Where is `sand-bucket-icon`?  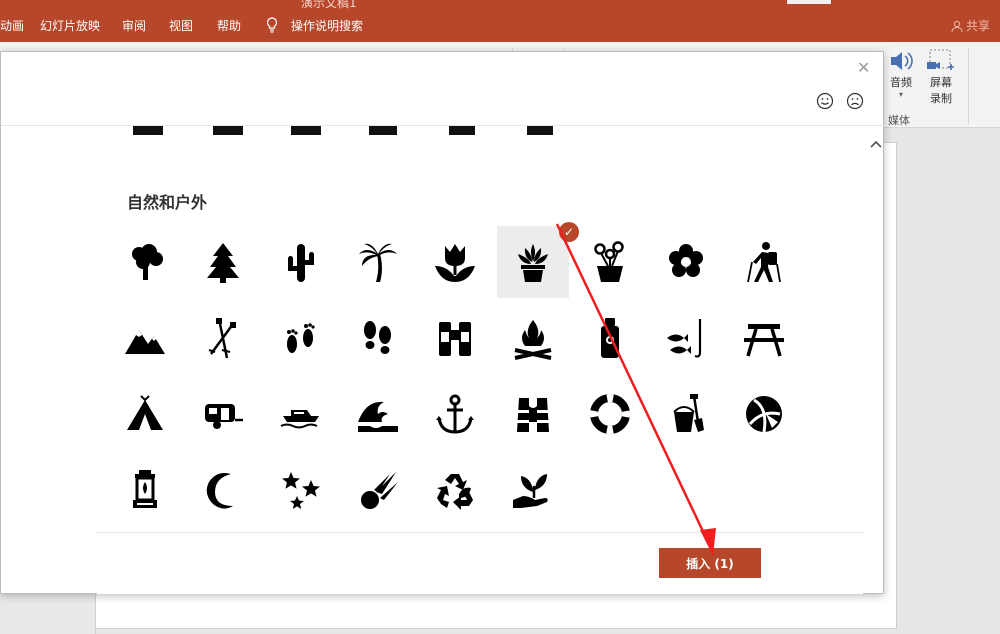
sand-bucket-icon is located at coordinates (688, 413).